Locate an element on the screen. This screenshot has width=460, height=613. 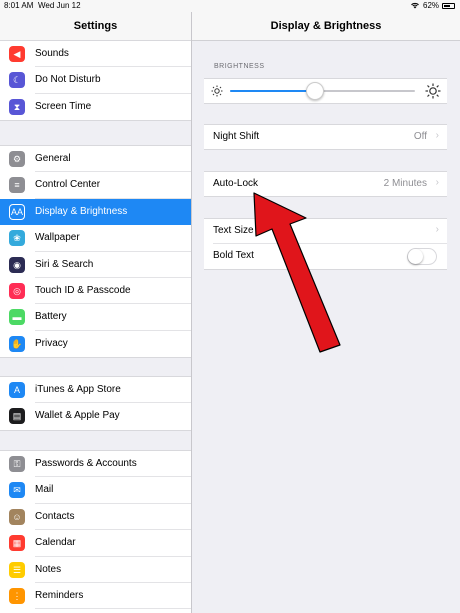
annotation-arrow is located at coordinates (297, 272).